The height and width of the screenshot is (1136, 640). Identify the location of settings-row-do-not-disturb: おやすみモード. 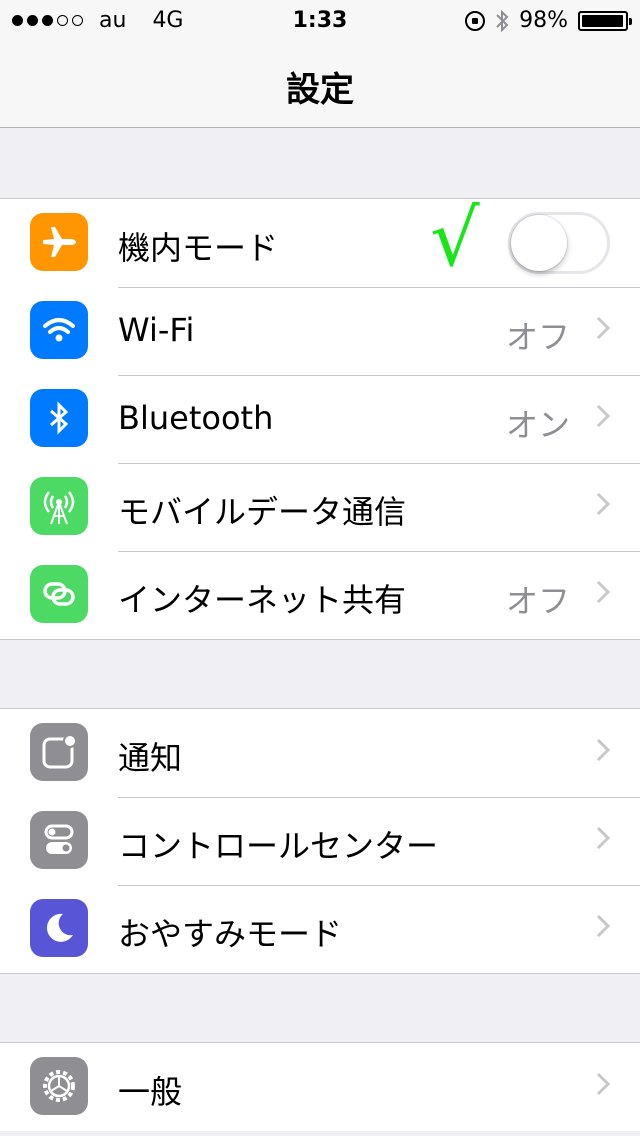
(320, 929).